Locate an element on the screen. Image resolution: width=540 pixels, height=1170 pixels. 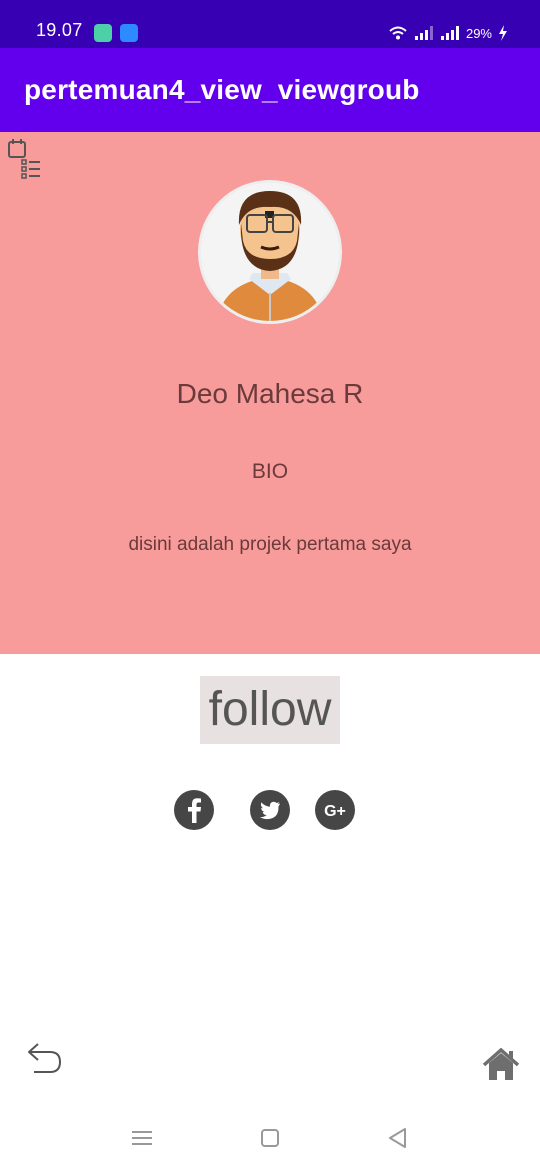
bio-text: disini adalah projek pertama saya is located at coordinates (270, 544).